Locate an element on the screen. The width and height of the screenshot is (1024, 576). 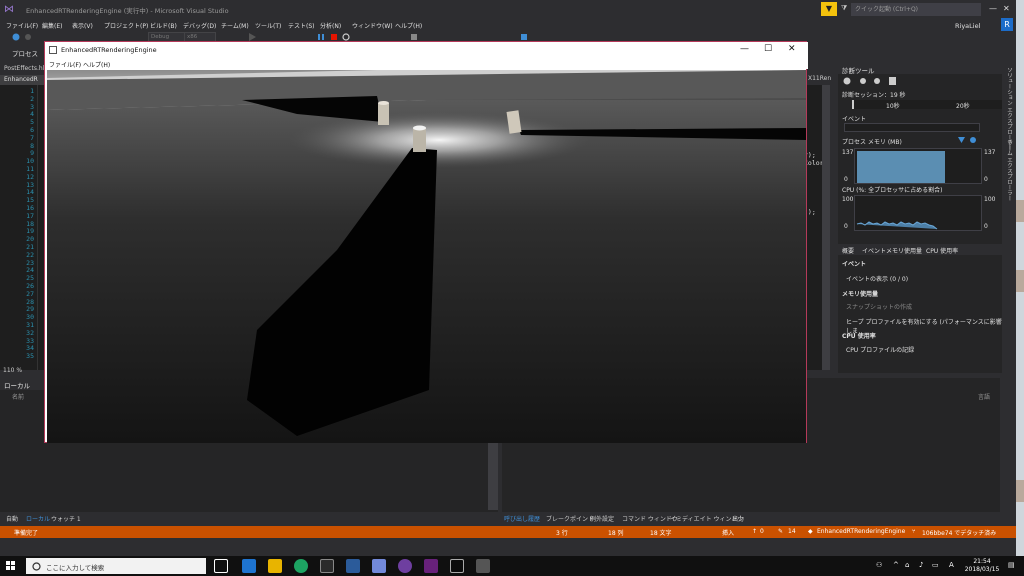
close-icon: ✕ is located at coordinates (1006, 8).